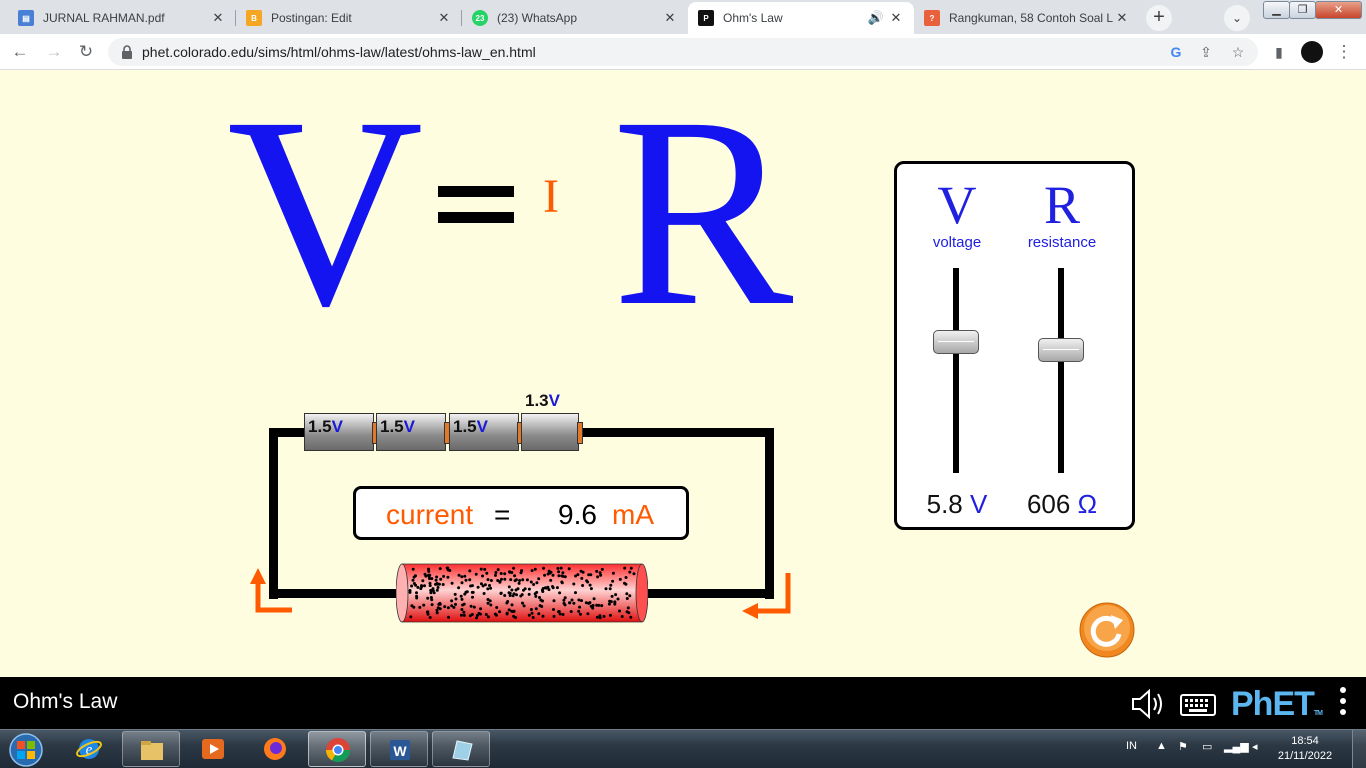 This screenshot has height=768, width=1366. What do you see at coordinates (1255, 746) in the screenshot?
I see `volume-icon: ◂` at bounding box center [1255, 746].